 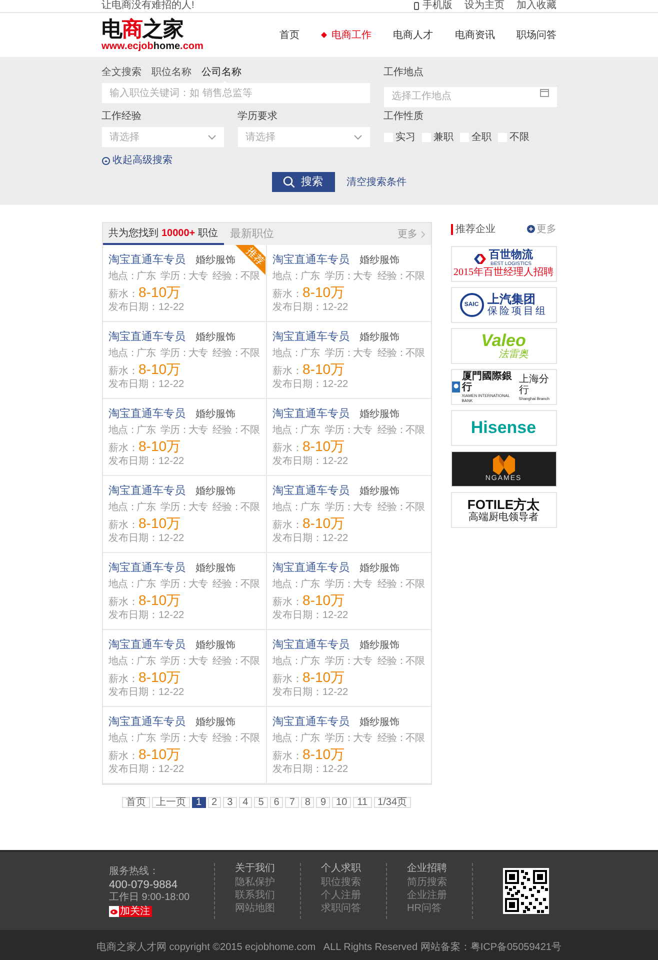 I want to click on page-link: 首页, so click(x=136, y=802).